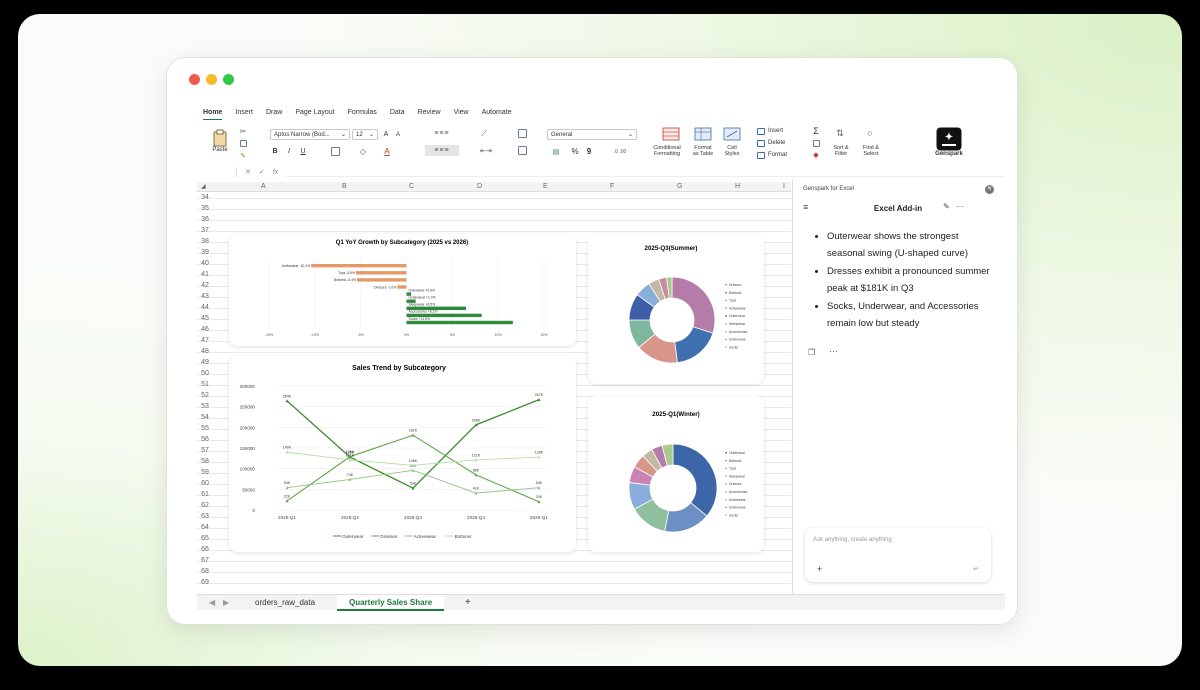 This screenshot has height=690, width=1200. I want to click on comma-button: 9, so click(589, 151).